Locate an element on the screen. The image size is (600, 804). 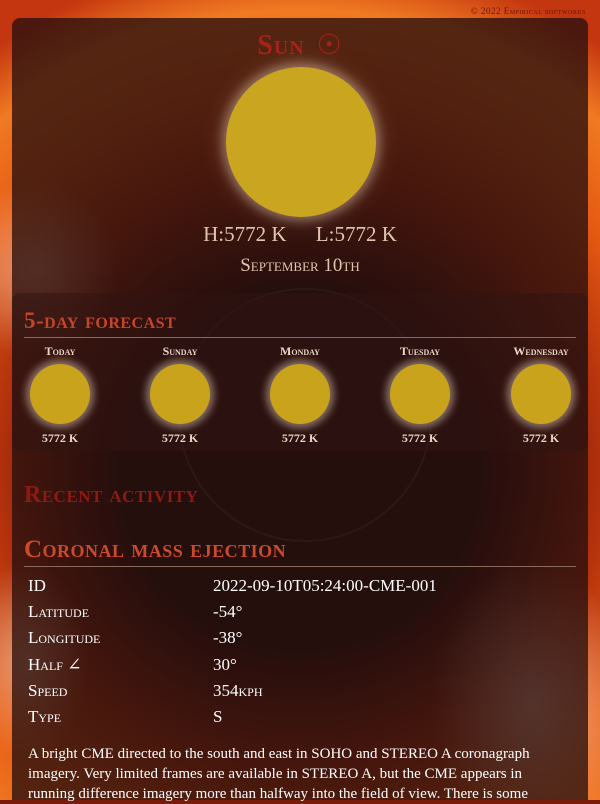
cme-key: ID is located at coordinates (37, 586).